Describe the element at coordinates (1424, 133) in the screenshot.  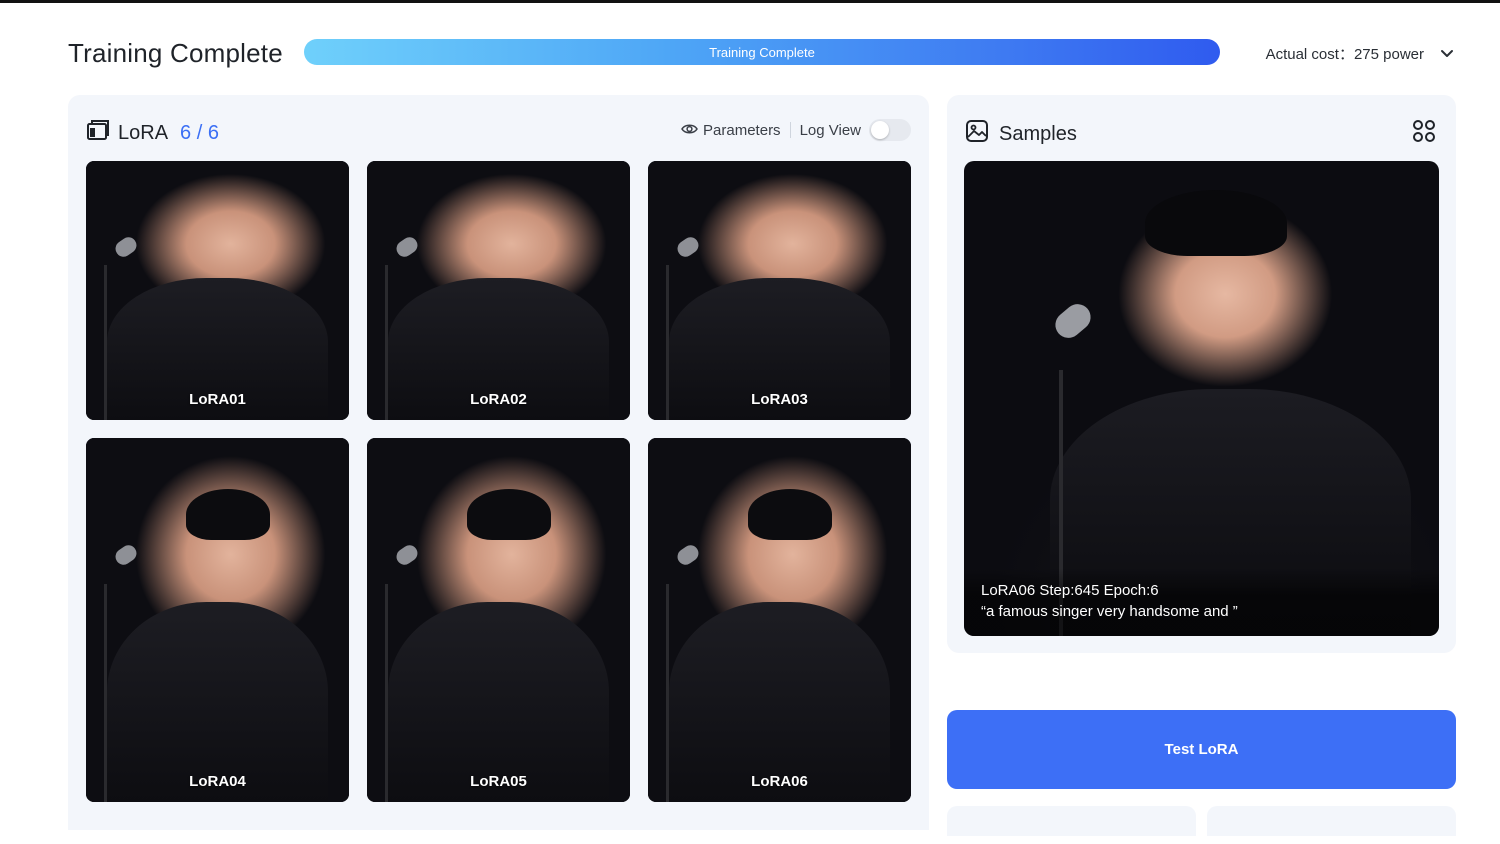
I see `grid-view-icon` at that location.